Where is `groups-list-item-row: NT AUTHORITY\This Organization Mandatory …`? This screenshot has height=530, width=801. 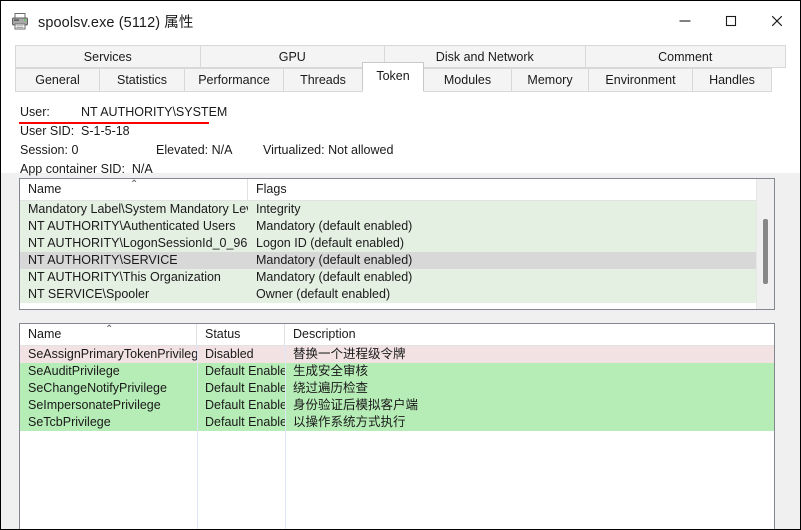 groups-list-item-row: NT AUTHORITY\This Organization Mandatory … is located at coordinates (397, 277).